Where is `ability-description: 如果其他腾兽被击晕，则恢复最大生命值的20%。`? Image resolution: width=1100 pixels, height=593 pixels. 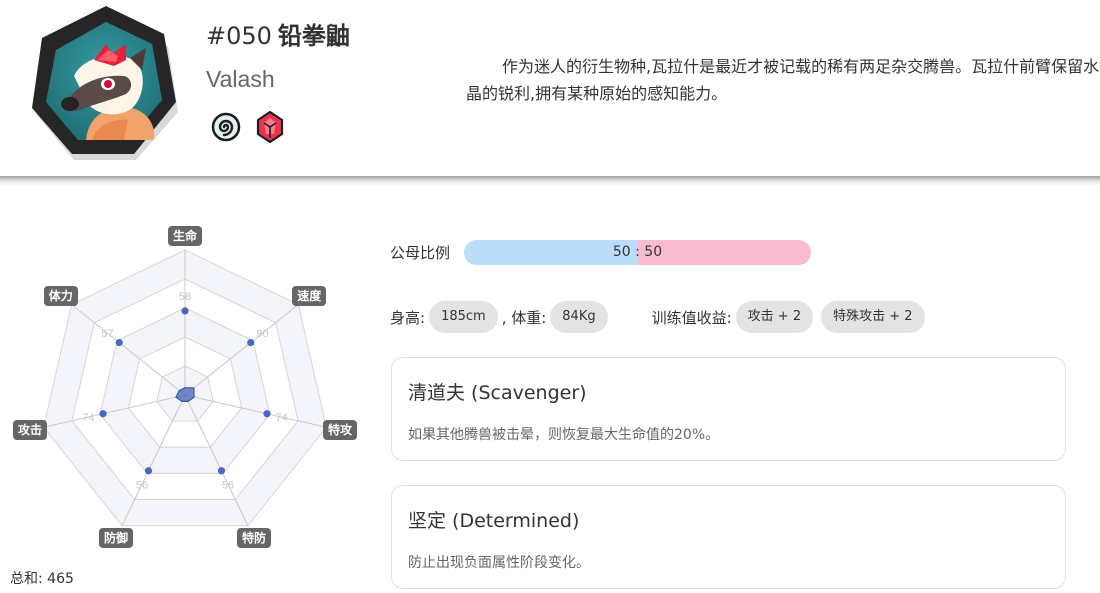
ability-description: 如果其他腾兽被击晕，则恢复最大生命值的20%。 is located at coordinates (564, 435).